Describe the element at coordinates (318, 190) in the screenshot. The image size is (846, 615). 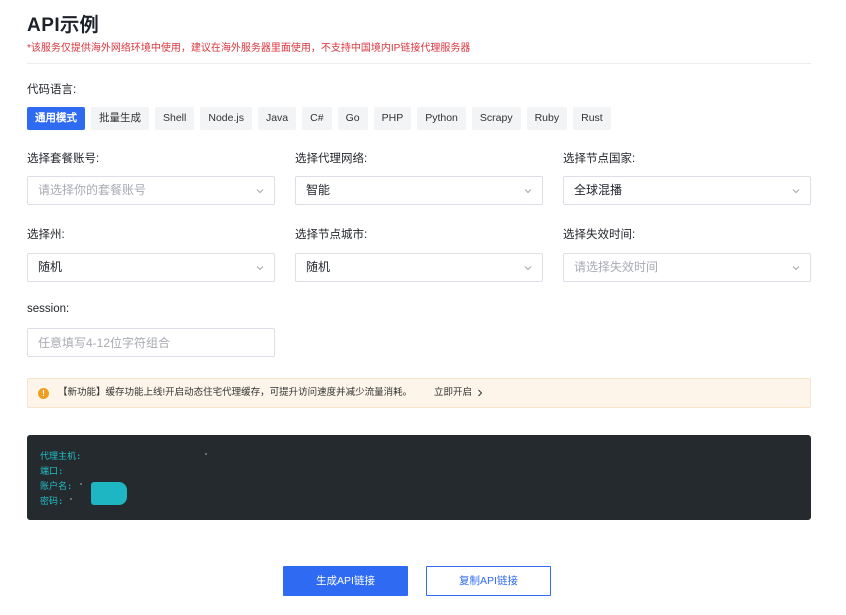
I see `network-value: 智能` at that location.